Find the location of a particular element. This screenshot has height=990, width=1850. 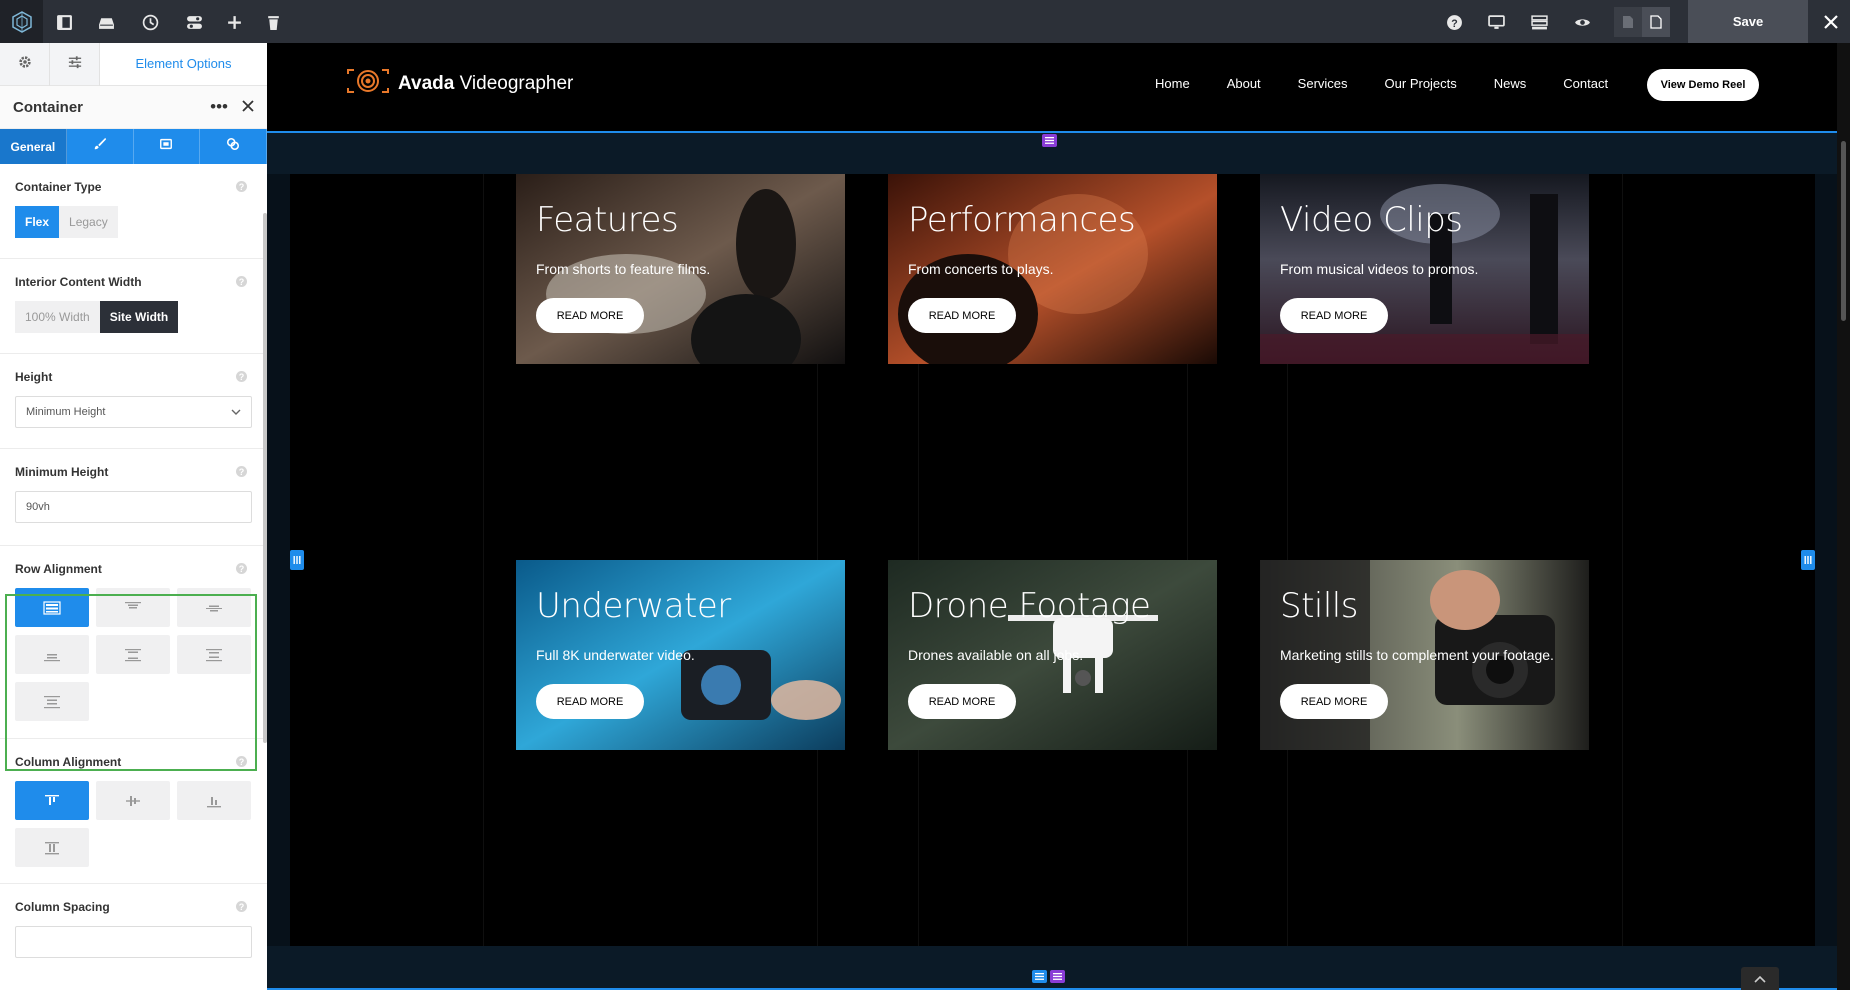

brush-icon is located at coordinates (100, 146).